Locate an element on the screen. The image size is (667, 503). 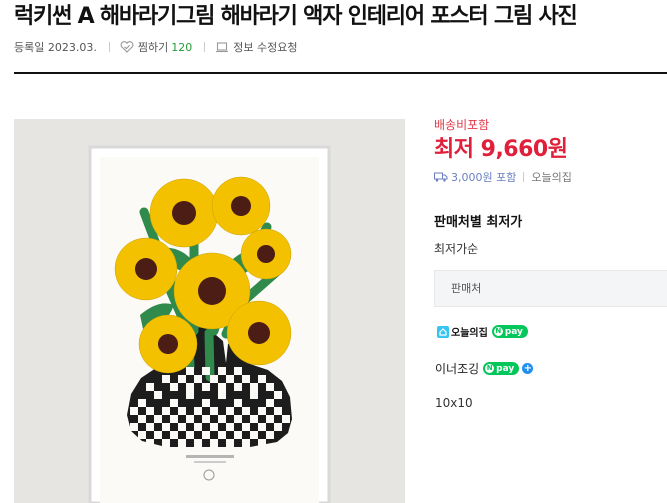
npay-plus-icon: + is located at coordinates (528, 368).